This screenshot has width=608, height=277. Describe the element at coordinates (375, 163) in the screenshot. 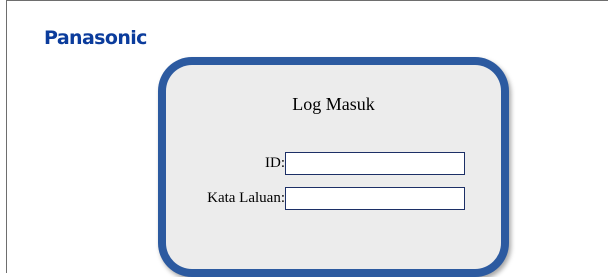

I see `id-input` at that location.